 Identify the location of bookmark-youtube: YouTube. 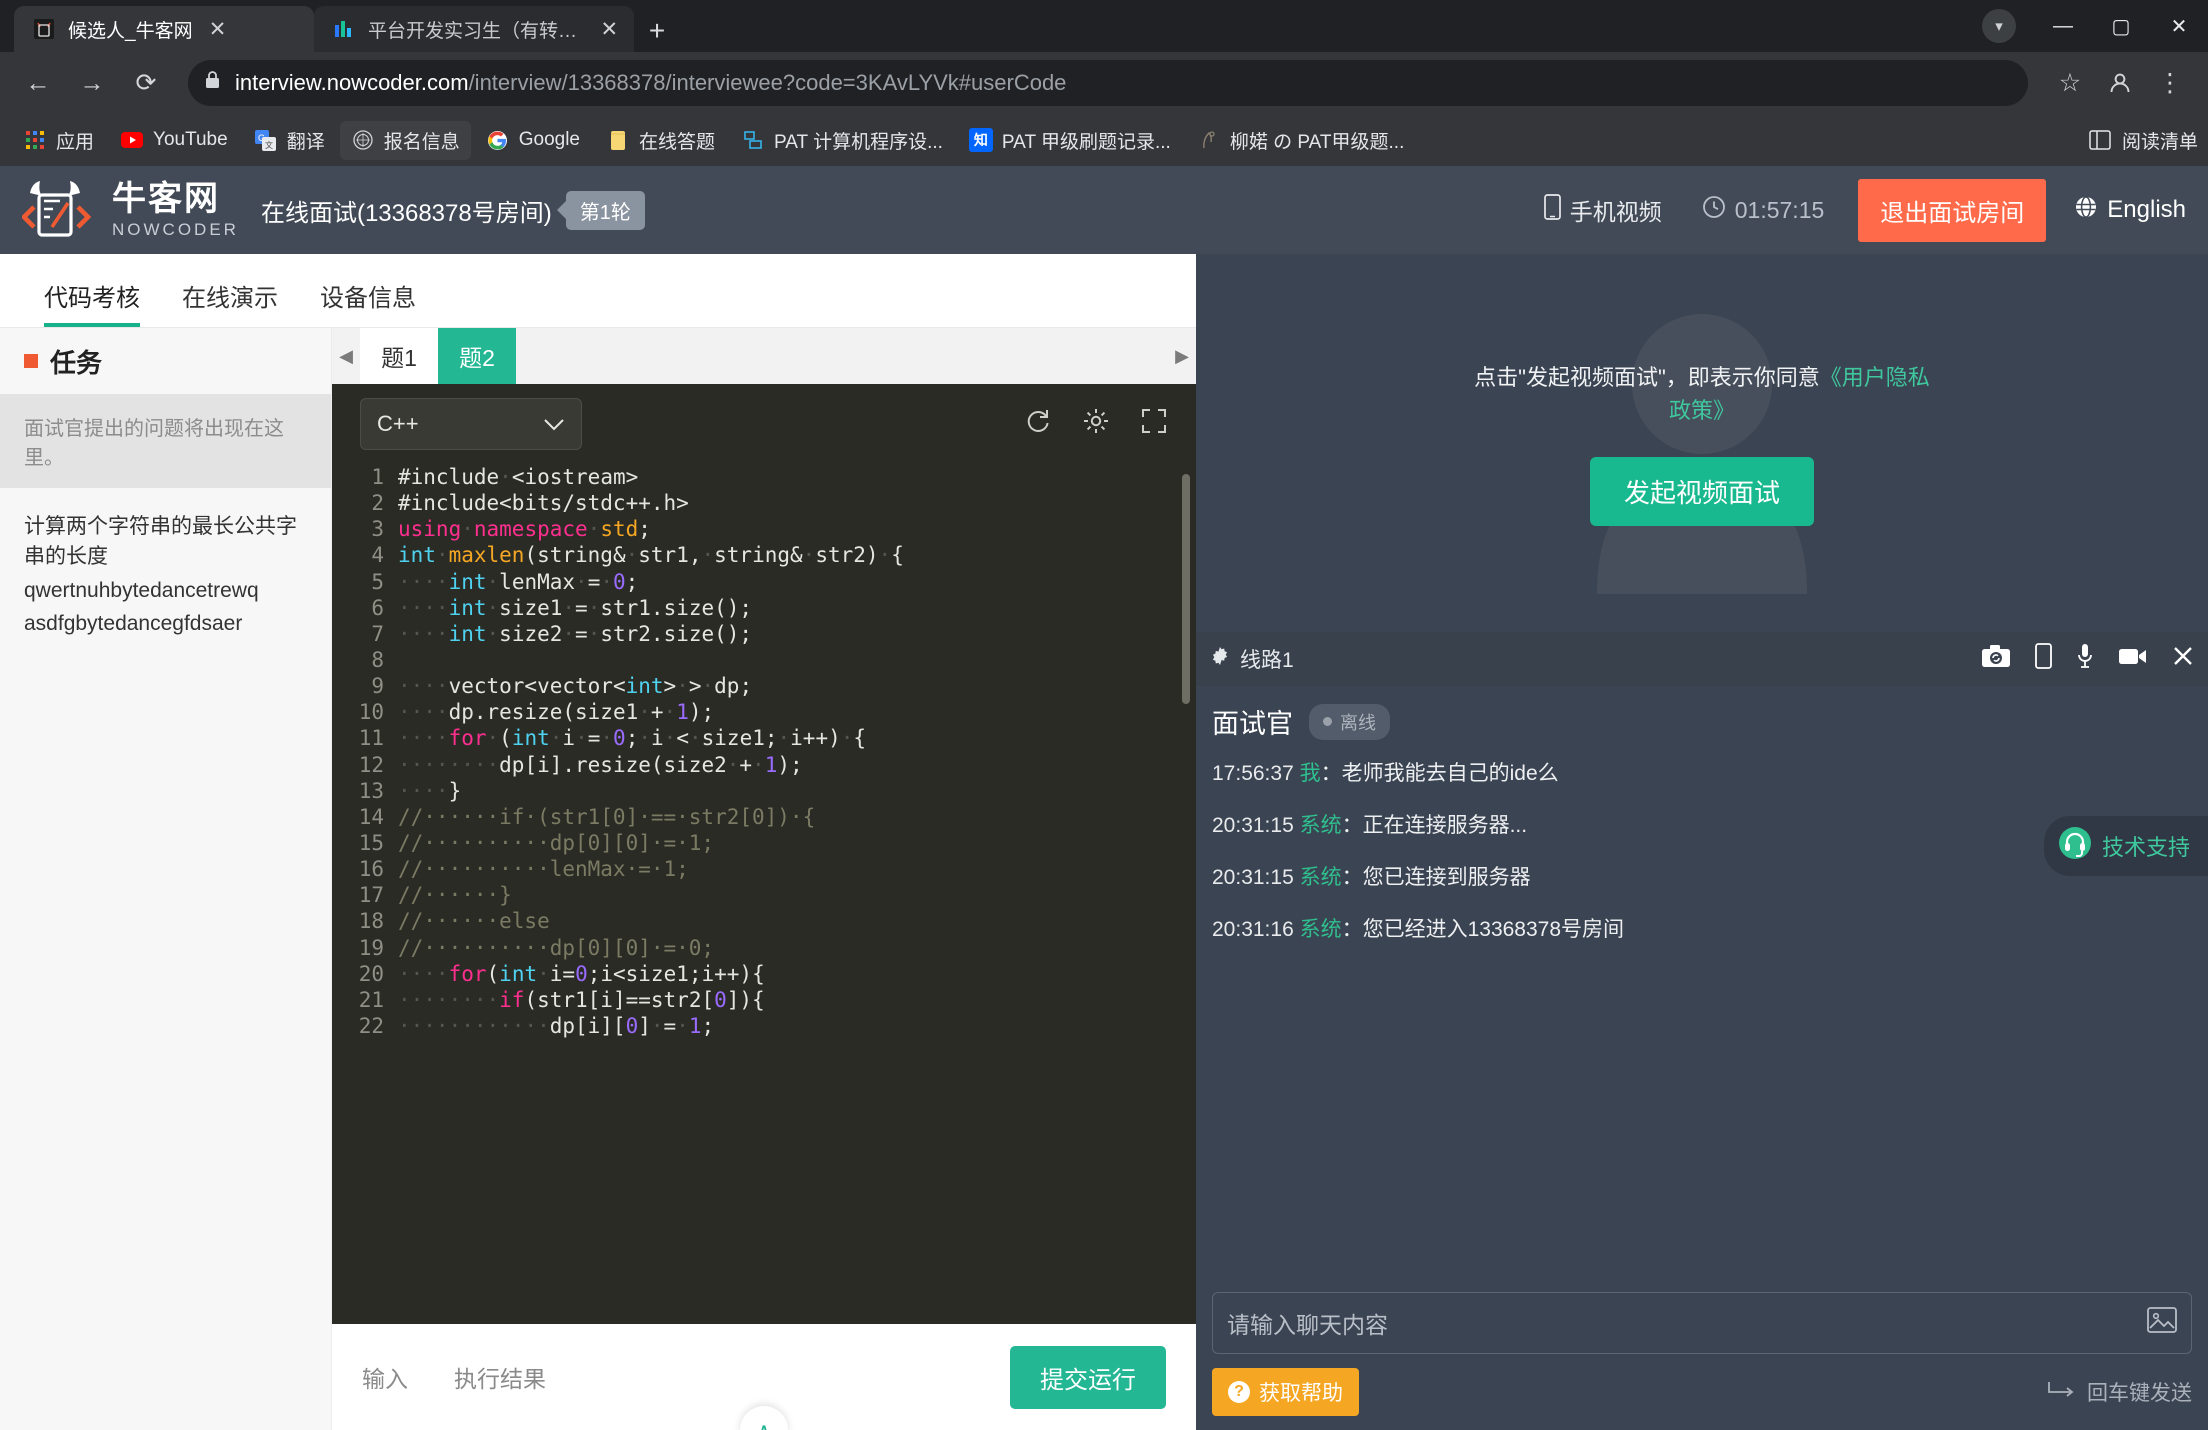
(174, 140).